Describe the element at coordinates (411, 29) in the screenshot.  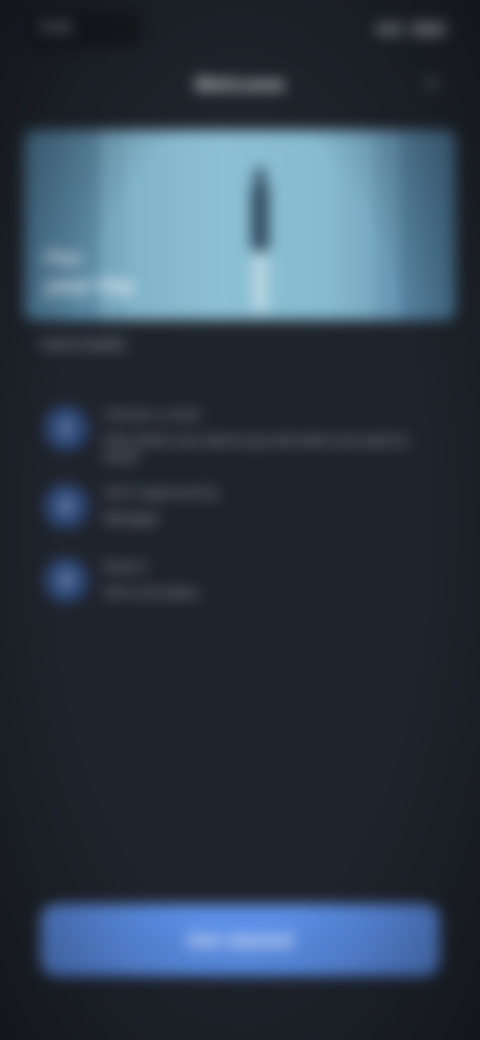
I see `status-indicators` at that location.